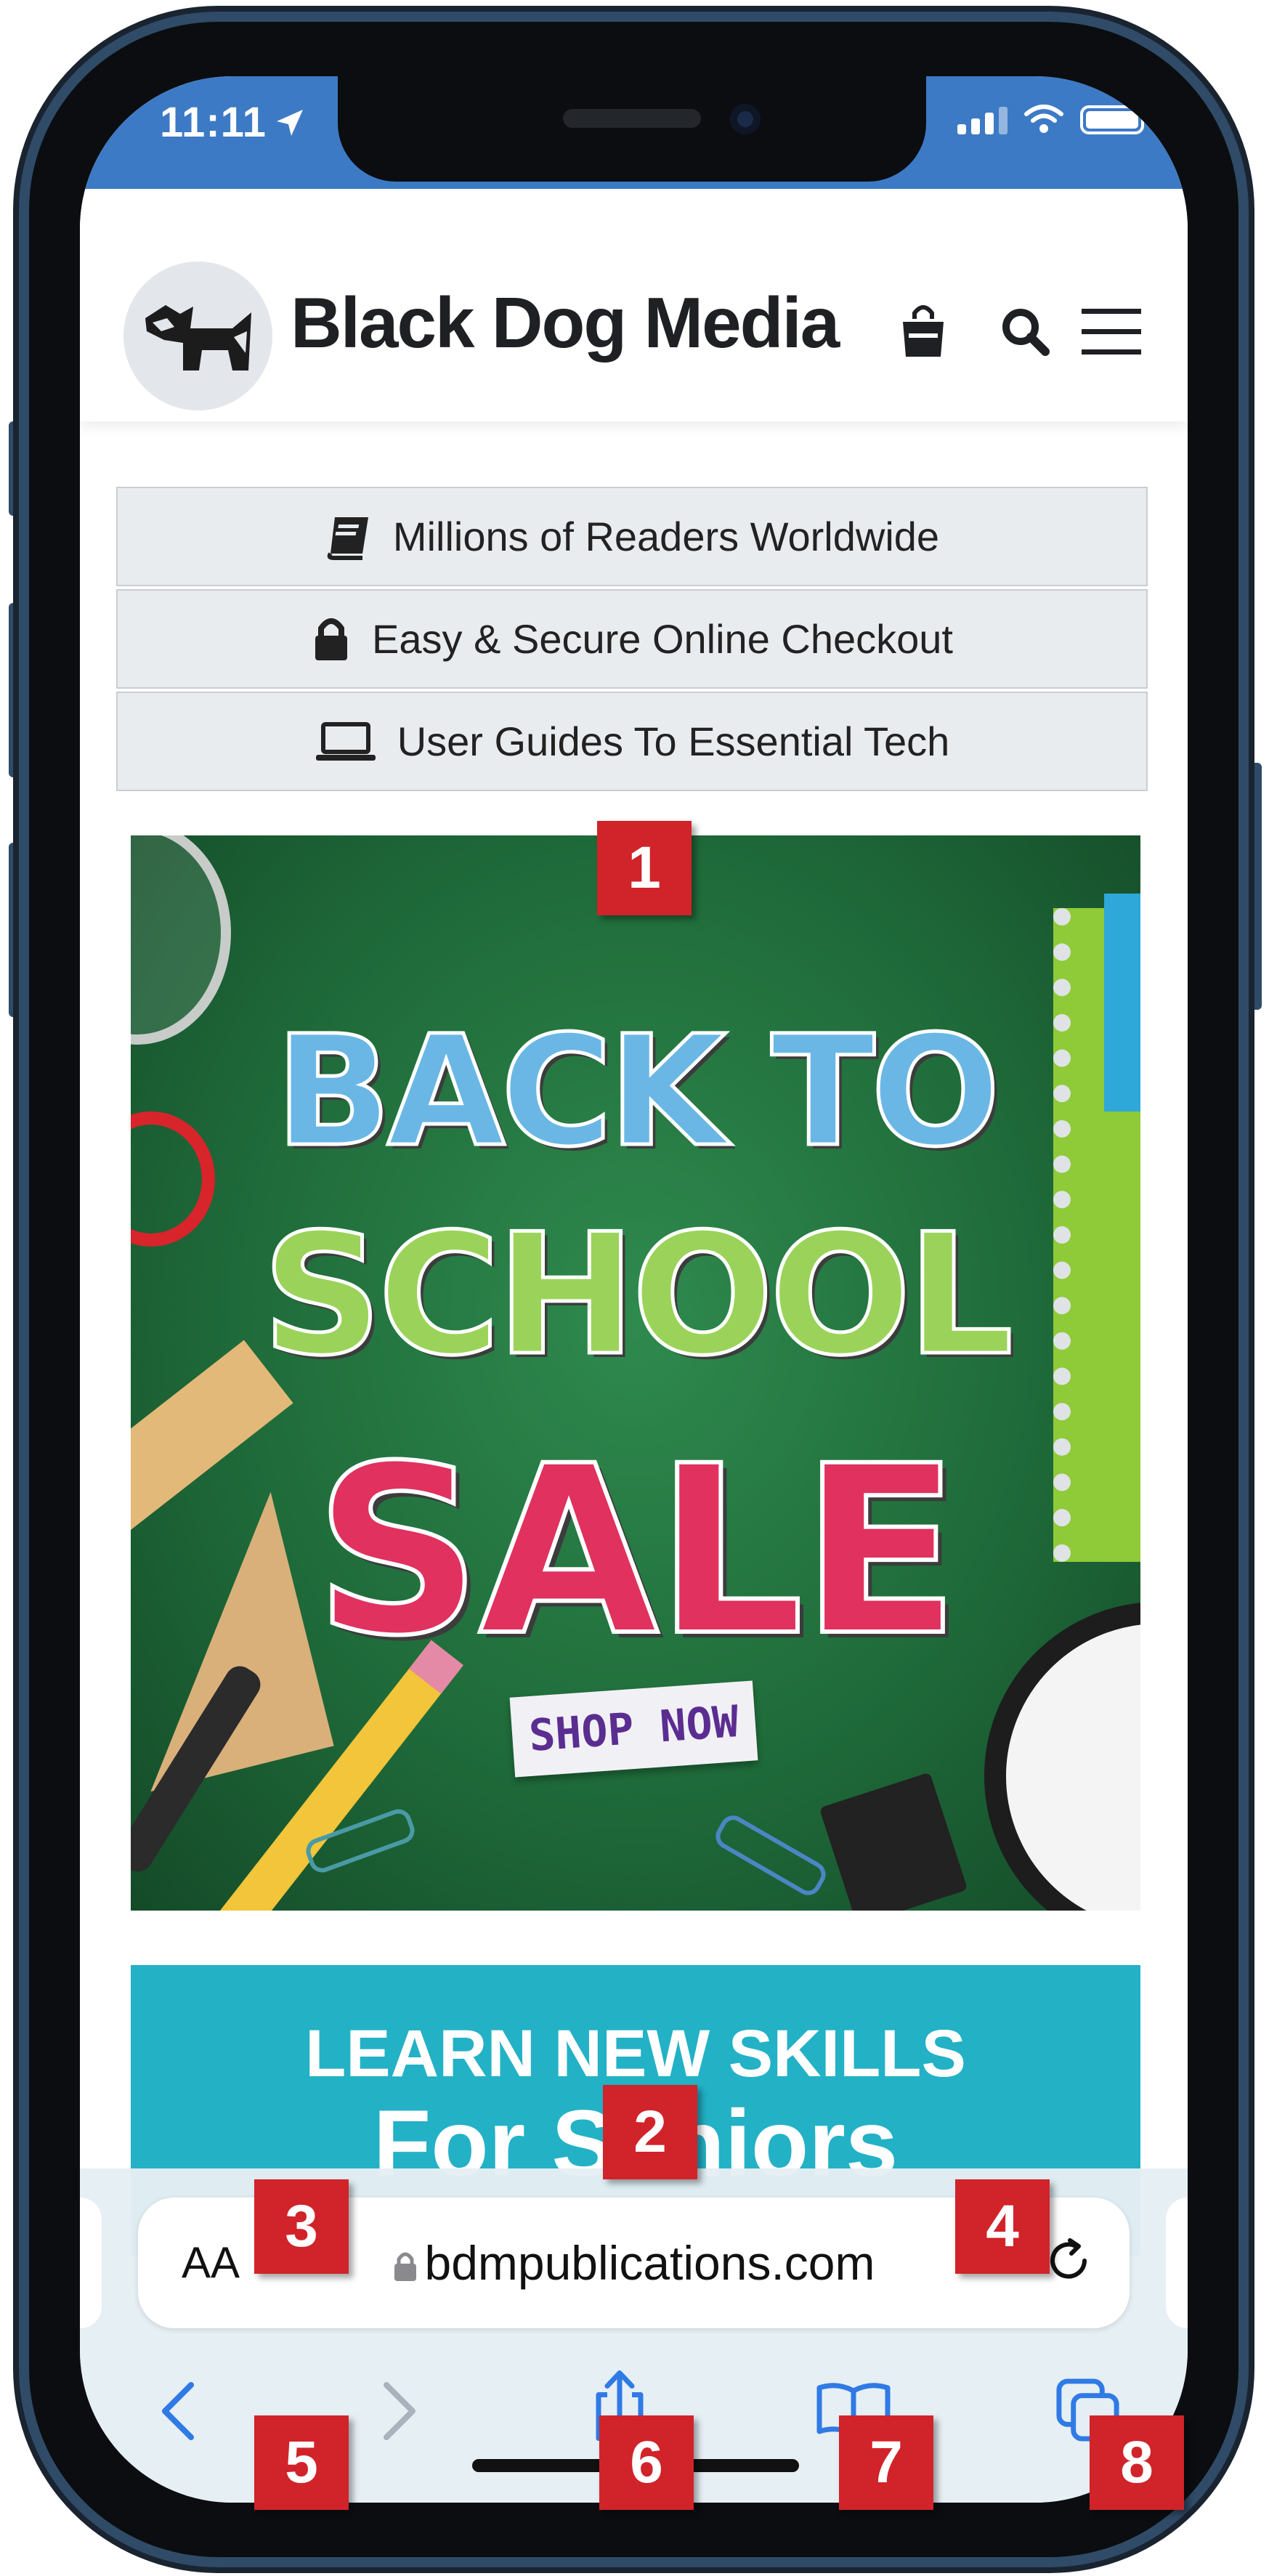 This screenshot has height=2576, width=1269. Describe the element at coordinates (399, 2412) in the screenshot. I see `forward-chevron-icon` at that location.